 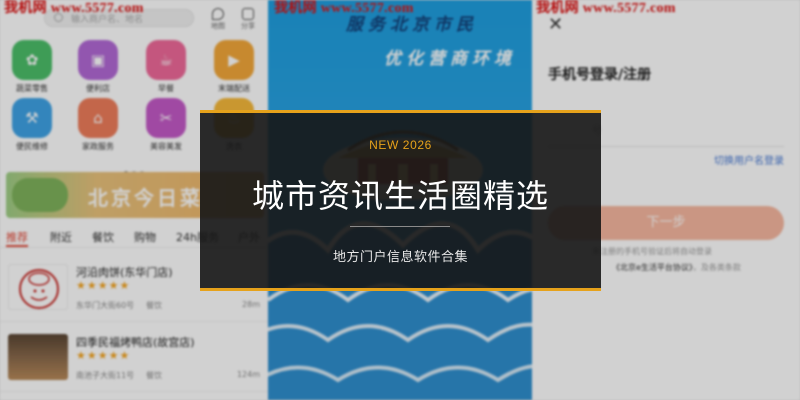 What do you see at coordinates (400, 226) in the screenshot?
I see `divider` at bounding box center [400, 226].